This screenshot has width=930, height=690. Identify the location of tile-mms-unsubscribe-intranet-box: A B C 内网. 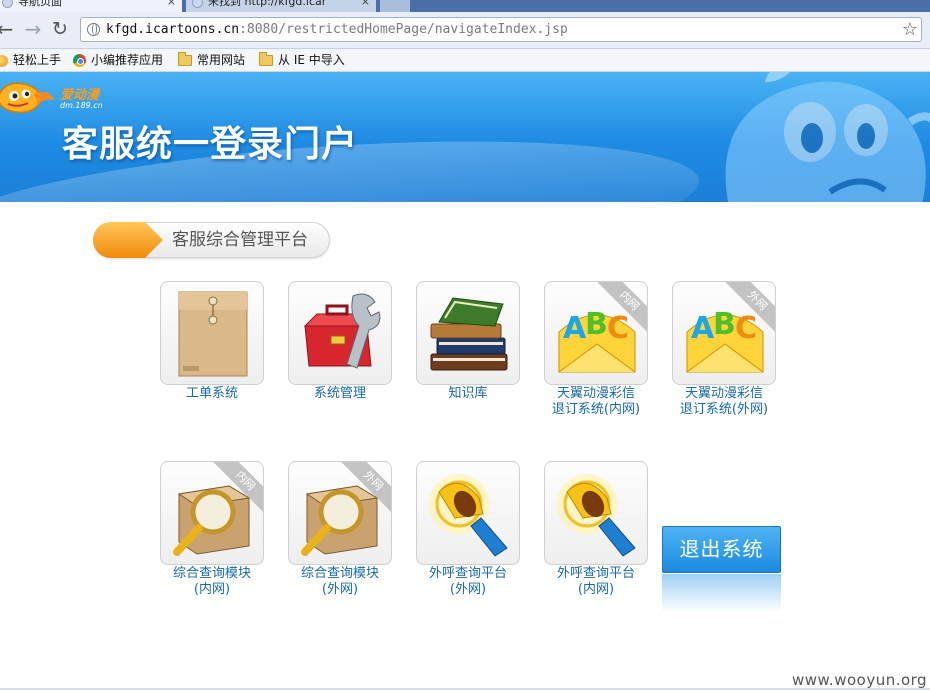
(596, 333).